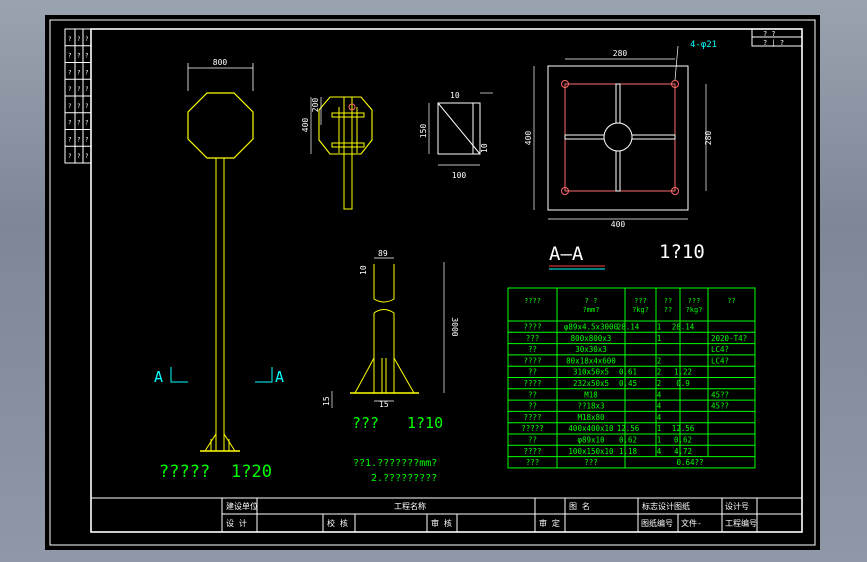 The height and width of the screenshot is (562, 867). What do you see at coordinates (425, 423) in the screenshot?
I see `post-scale: 1?10` at bounding box center [425, 423].